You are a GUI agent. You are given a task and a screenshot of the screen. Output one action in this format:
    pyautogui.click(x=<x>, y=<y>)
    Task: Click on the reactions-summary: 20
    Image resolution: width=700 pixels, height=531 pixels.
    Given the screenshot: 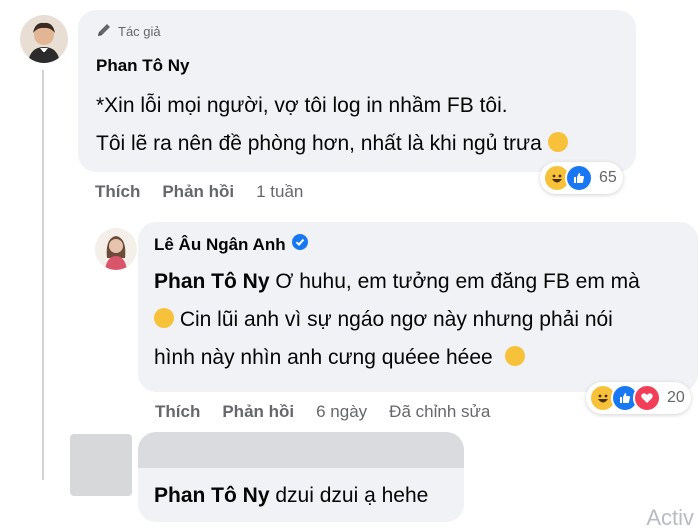 What is the action you would take?
    pyautogui.click(x=638, y=398)
    